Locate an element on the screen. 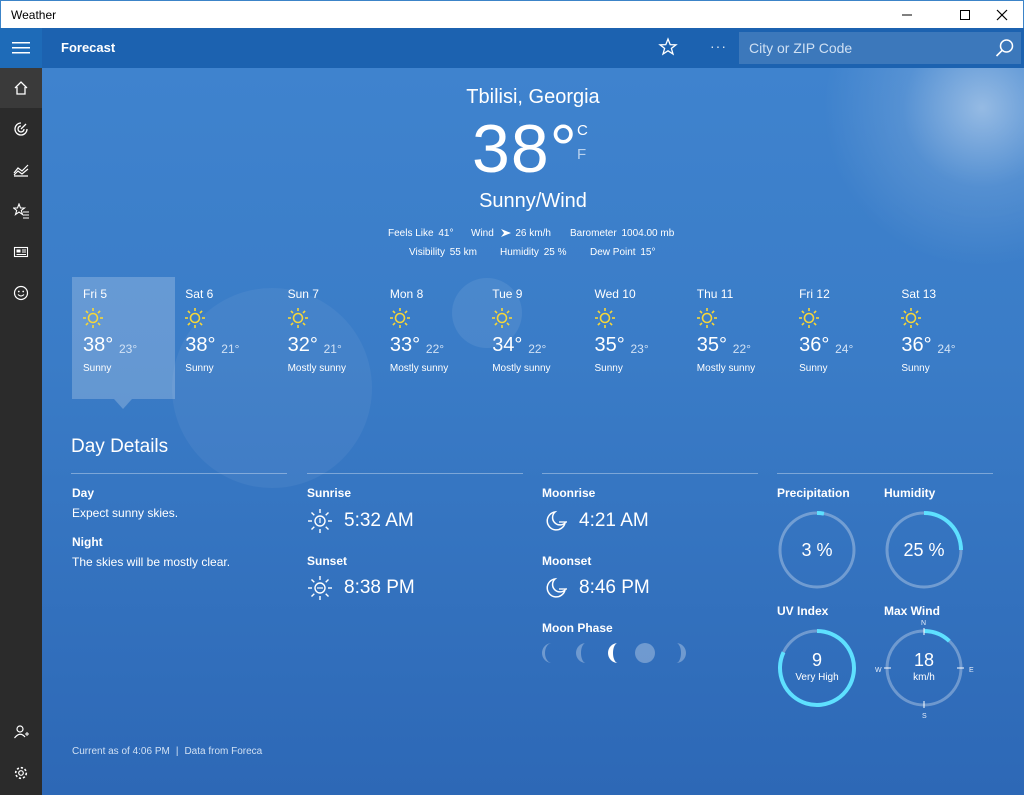  close-button is located at coordinates (1001, 15).